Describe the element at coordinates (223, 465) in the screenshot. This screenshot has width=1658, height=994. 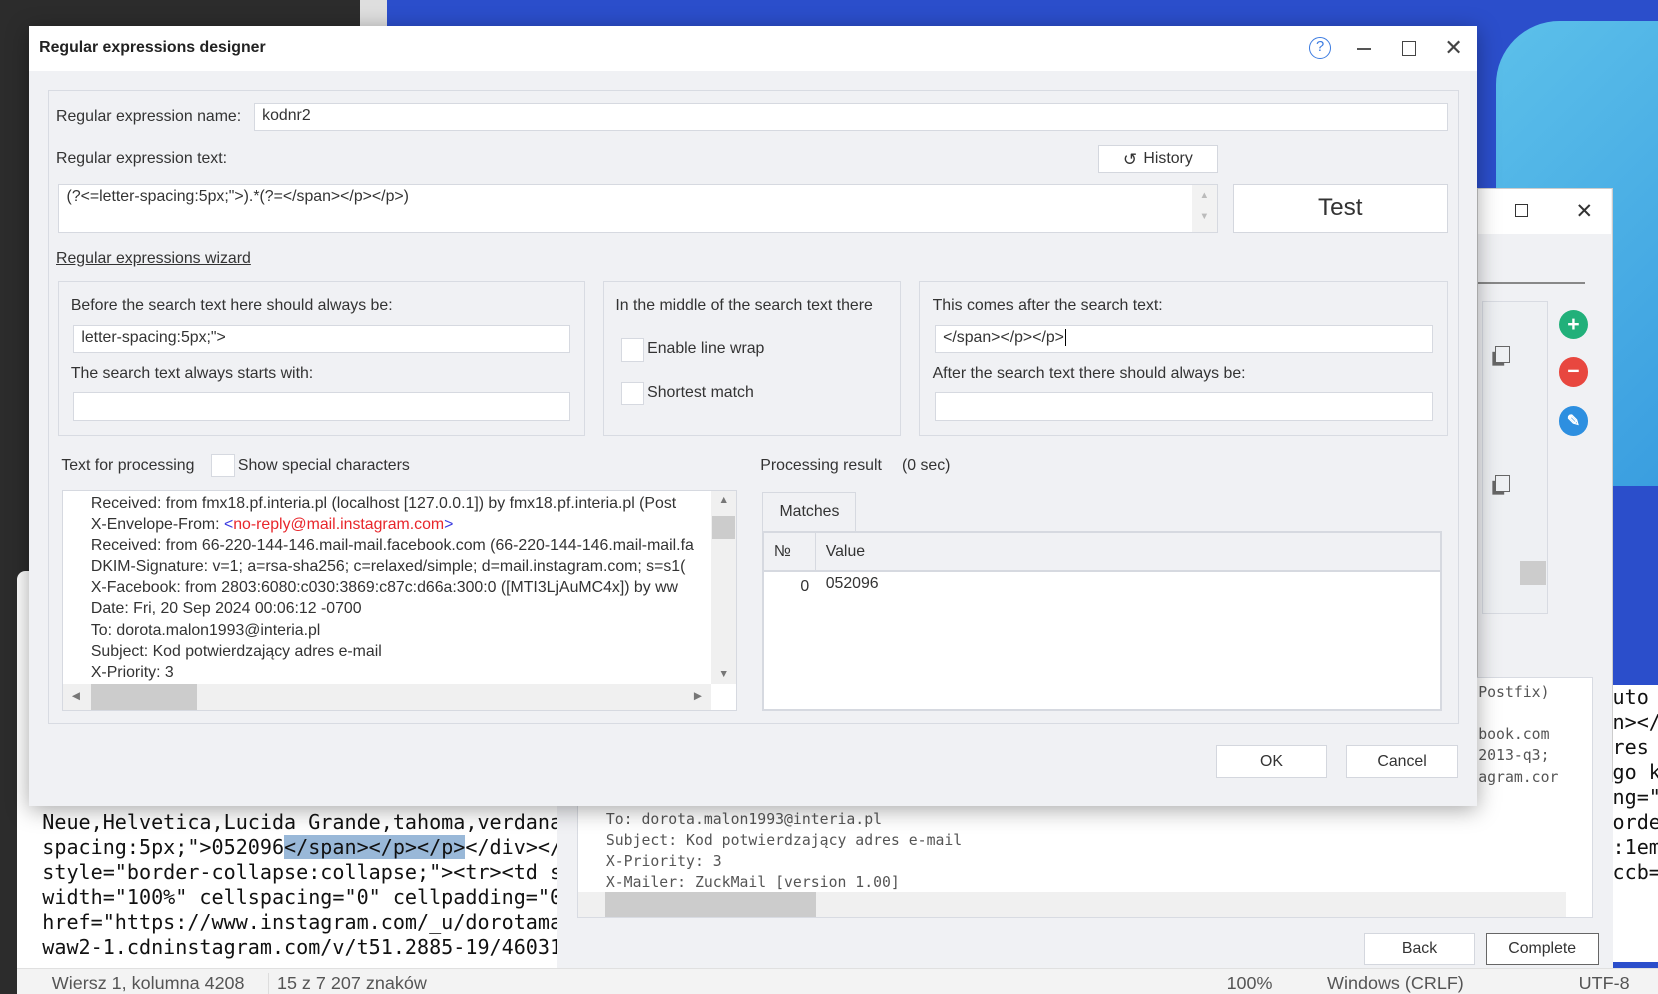
I see `show-special-characters-checkbox` at that location.